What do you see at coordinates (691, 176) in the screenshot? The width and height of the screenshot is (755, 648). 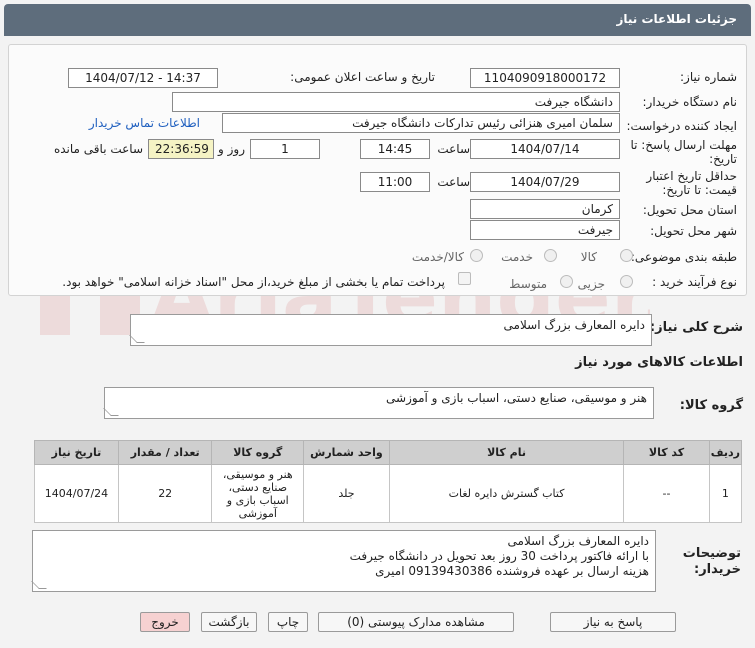 I see `validity-label: حداقل تاریخ اعتبار` at bounding box center [691, 176].